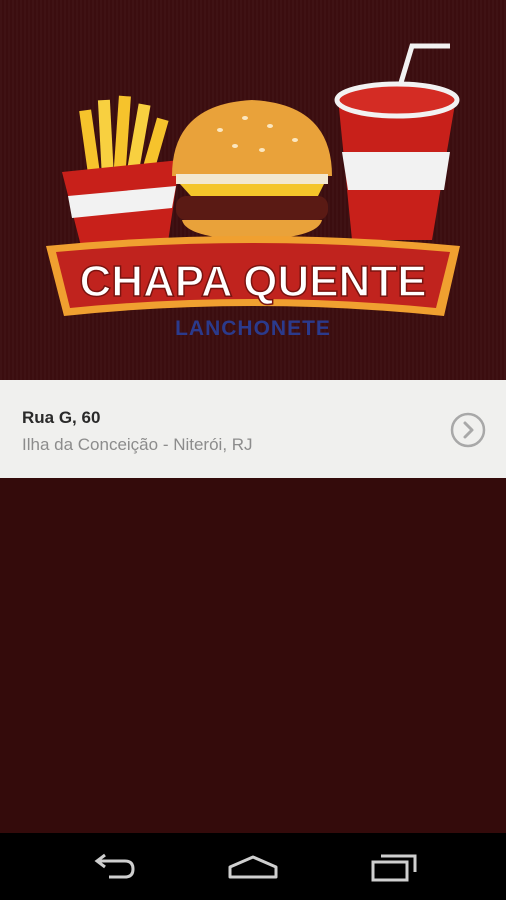 Image resolution: width=506 pixels, height=900 pixels. Describe the element at coordinates (137, 444) in the screenshot. I see `address-city: Ilha da Conceição - Niterói, RJ` at that location.